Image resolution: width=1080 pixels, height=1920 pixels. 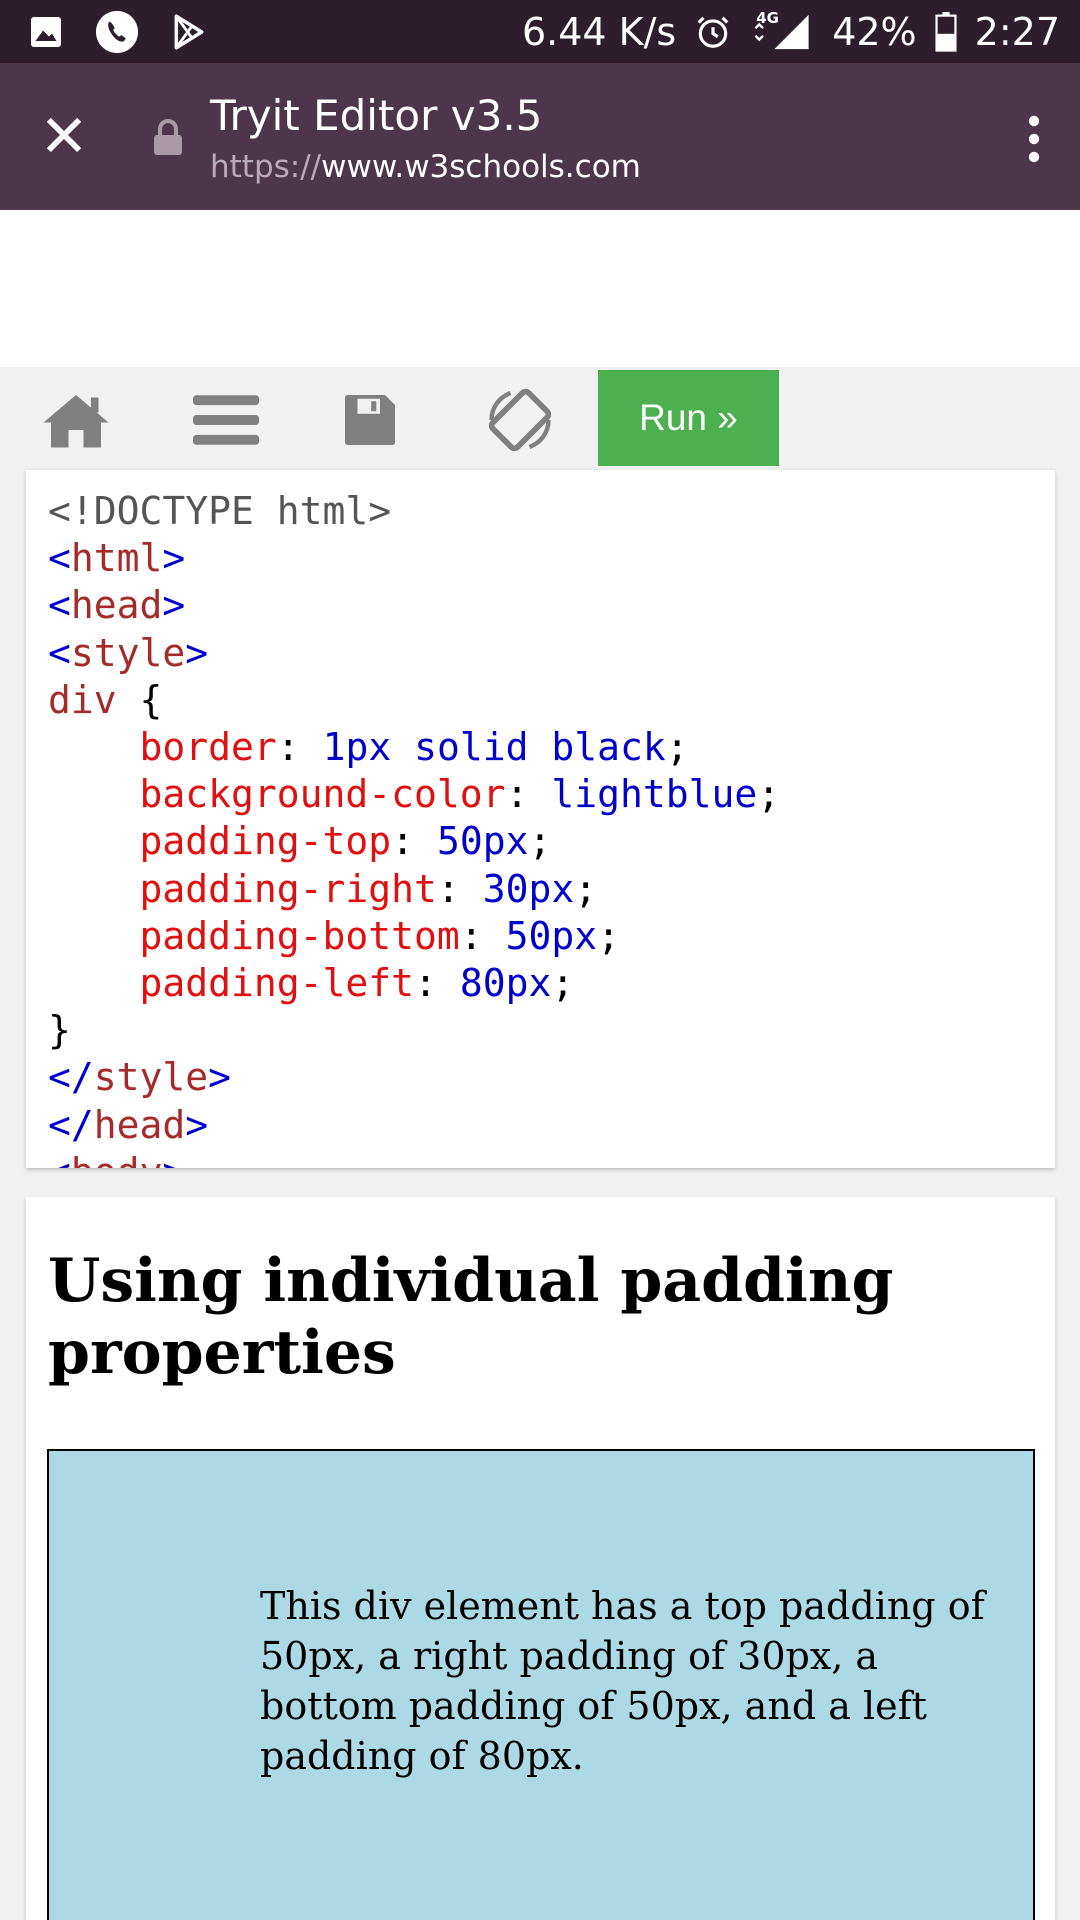 What do you see at coordinates (599, 31) in the screenshot?
I see `network-speed: 6.44 K/s` at bounding box center [599, 31].